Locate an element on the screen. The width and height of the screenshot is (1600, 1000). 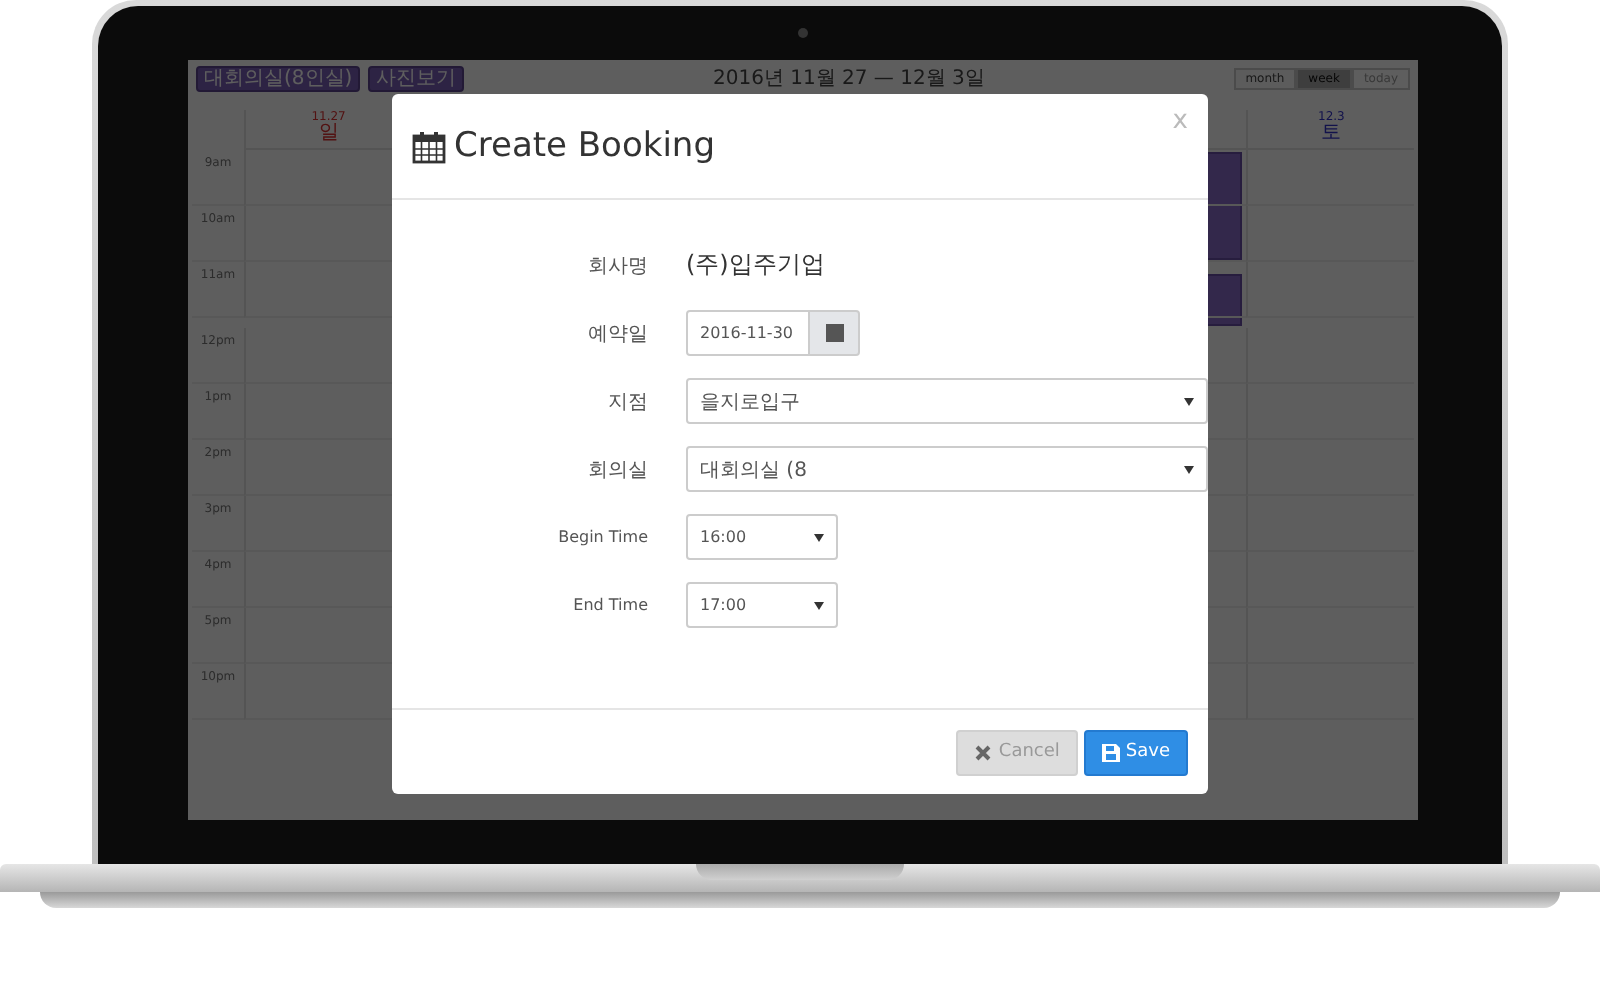
field-label: End Time is located at coordinates (609, 605).